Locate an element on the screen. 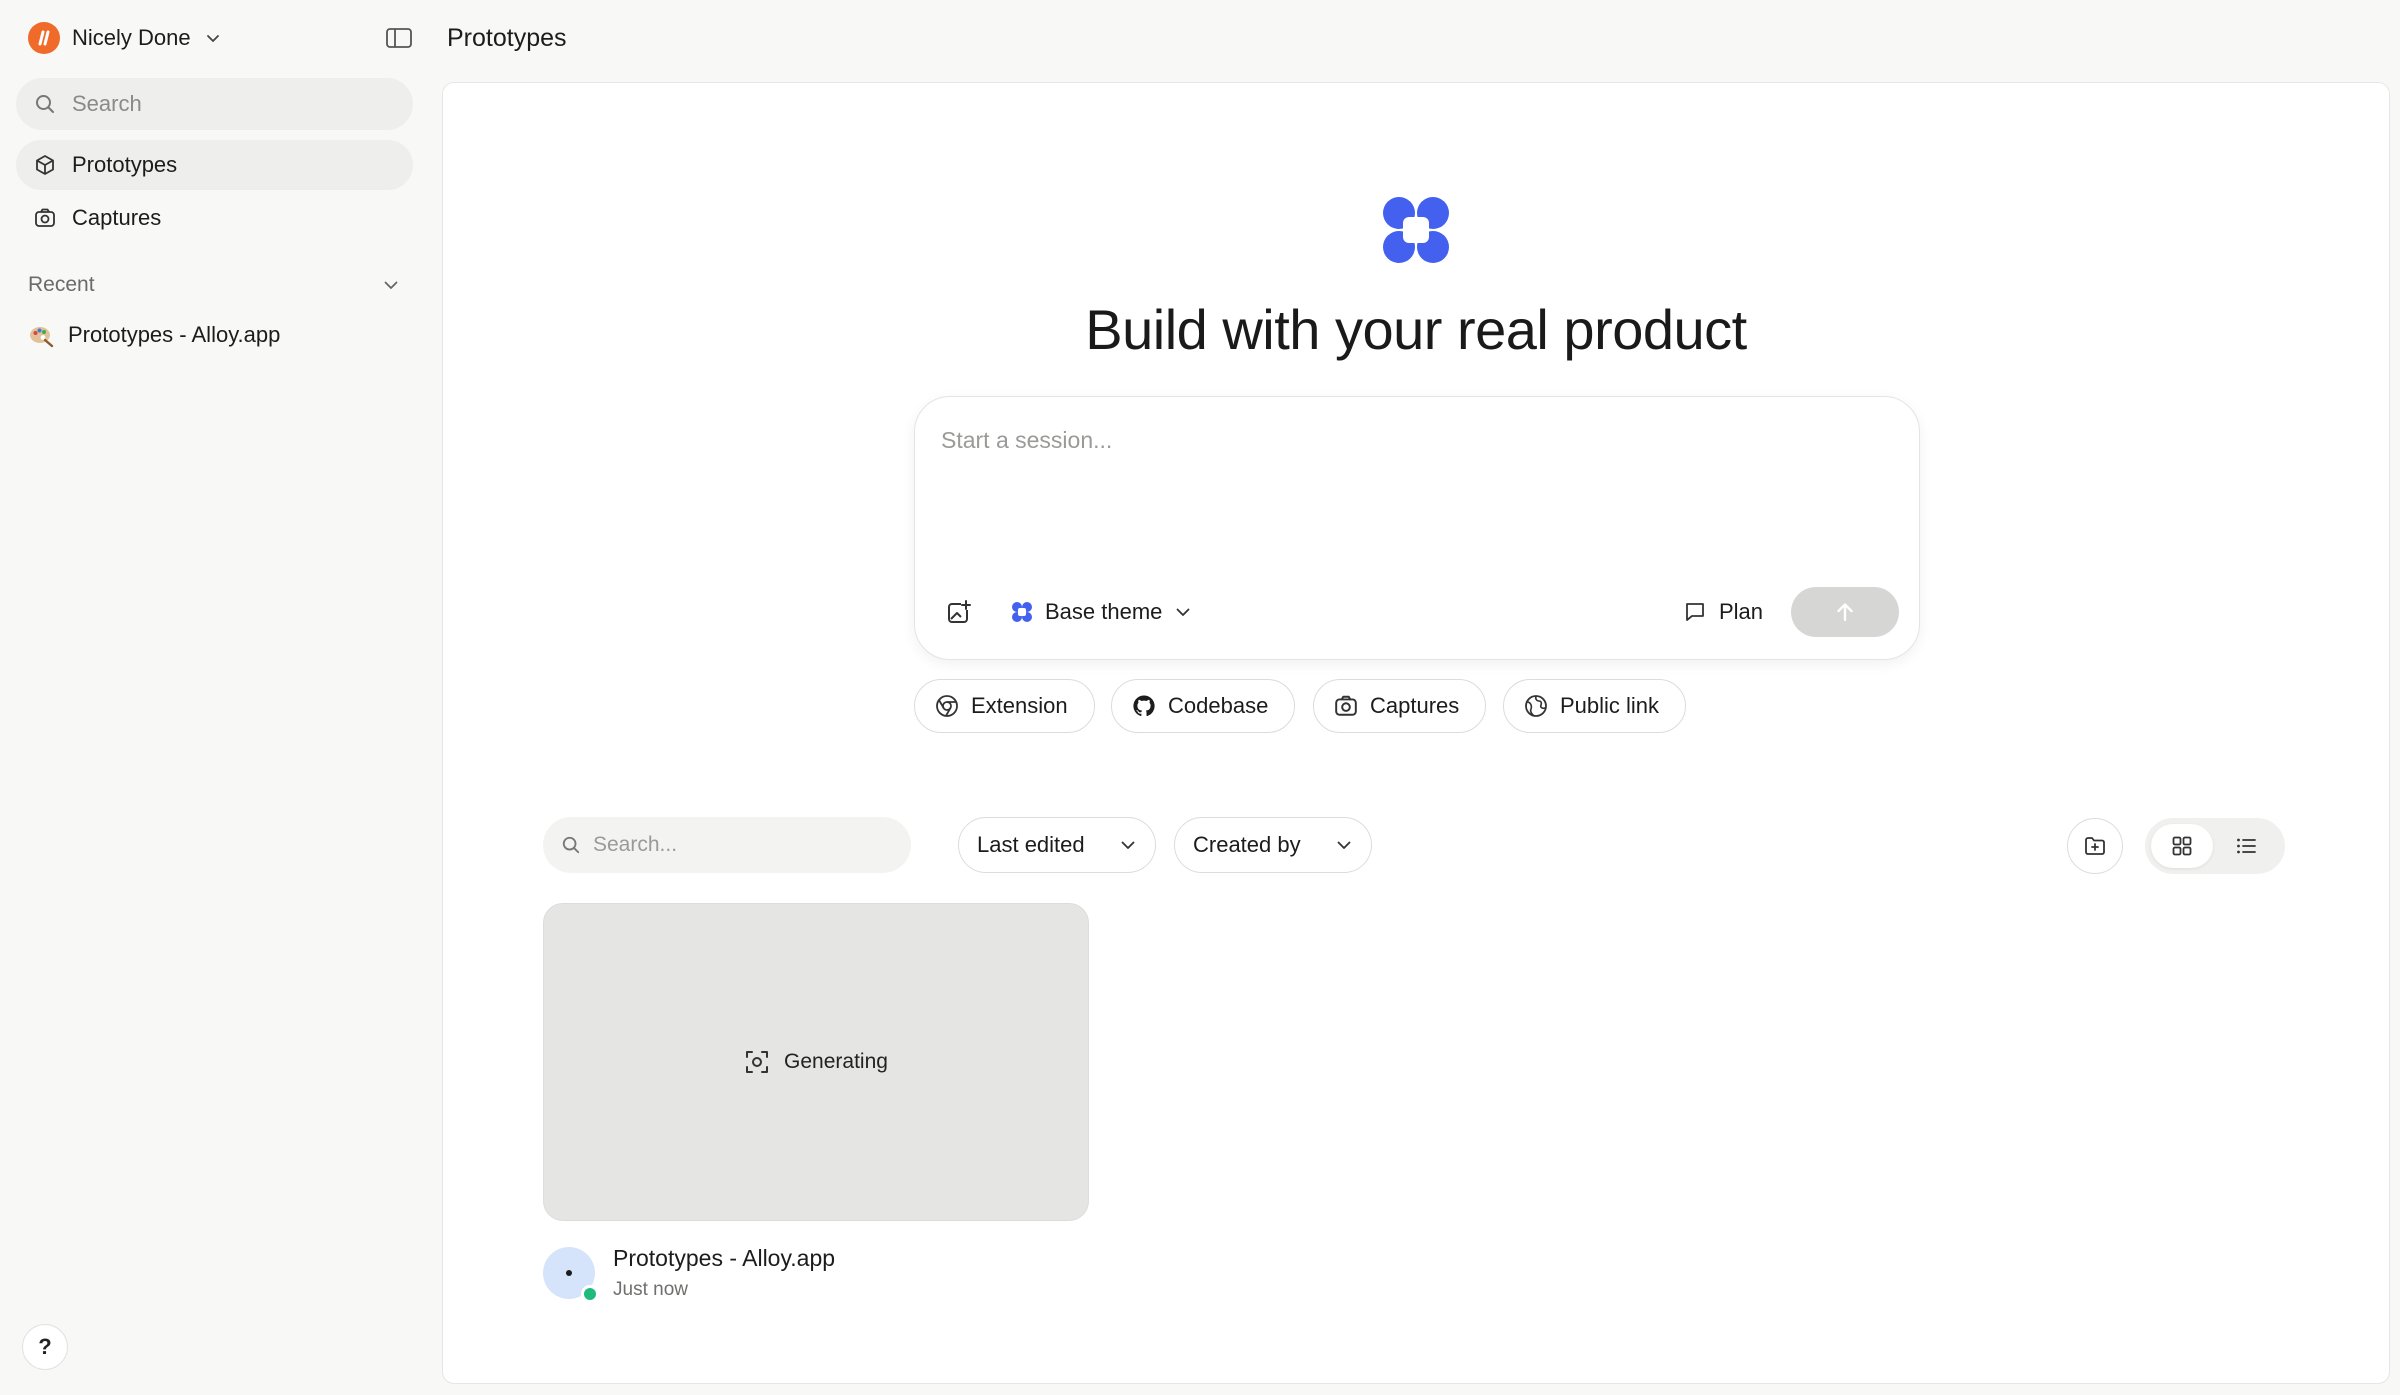  attach-image-icon is located at coordinates (959, 612).